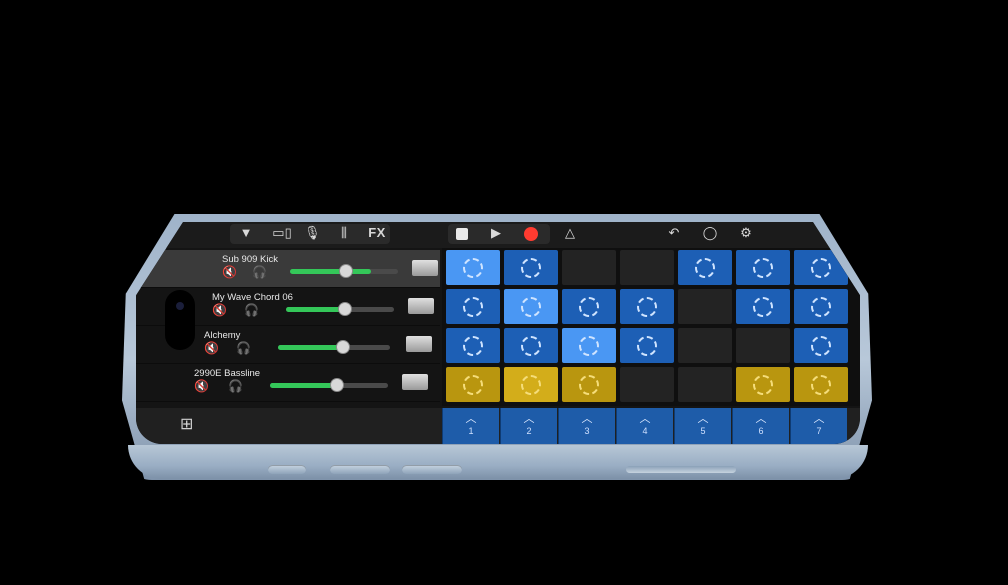 The width and height of the screenshot is (1008, 585). I want to click on mixer-icon: ⫼, so click(344, 233).